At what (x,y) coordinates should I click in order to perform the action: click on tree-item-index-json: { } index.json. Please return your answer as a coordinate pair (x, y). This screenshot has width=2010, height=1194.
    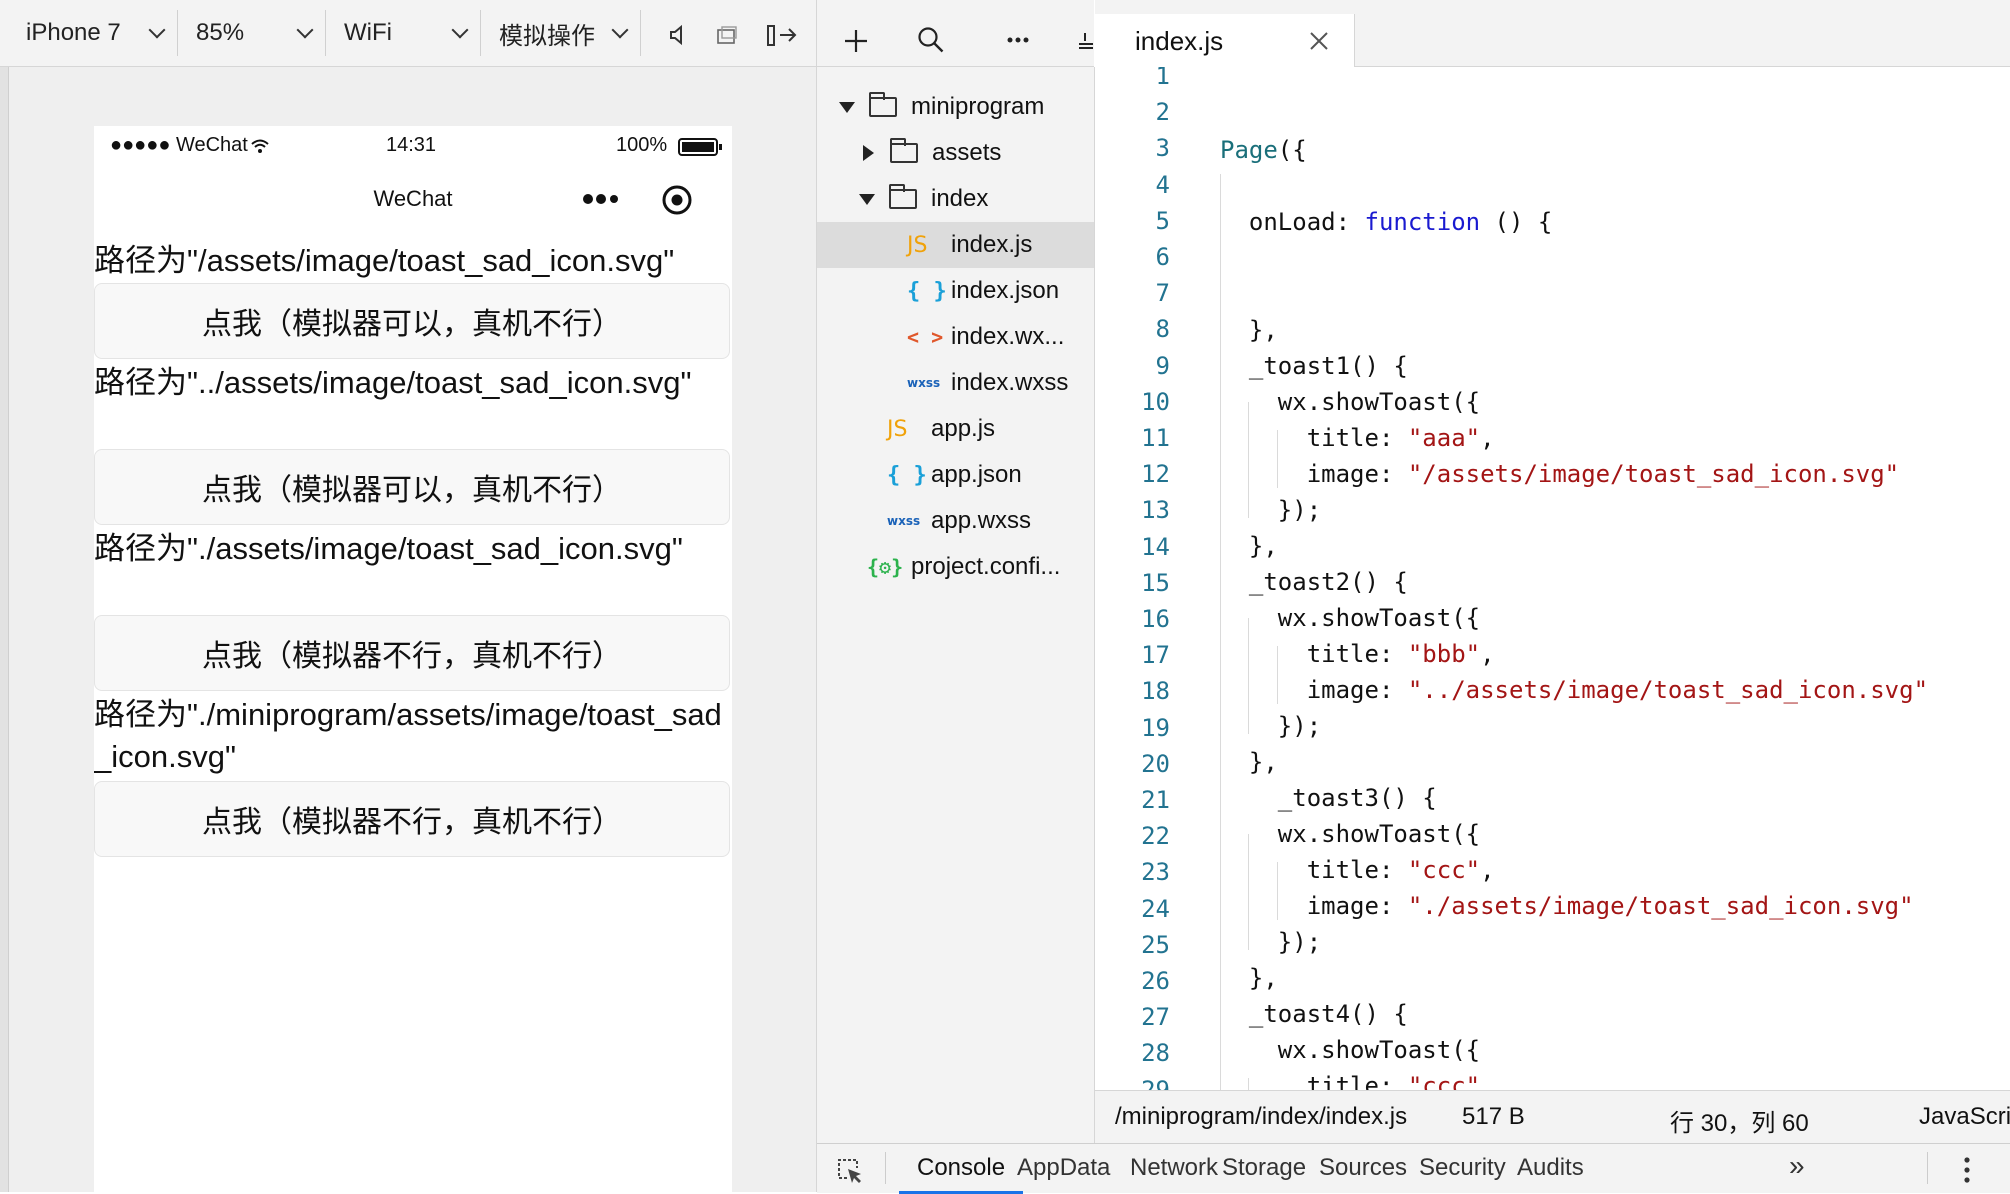
    Looking at the image, I should click on (955, 291).